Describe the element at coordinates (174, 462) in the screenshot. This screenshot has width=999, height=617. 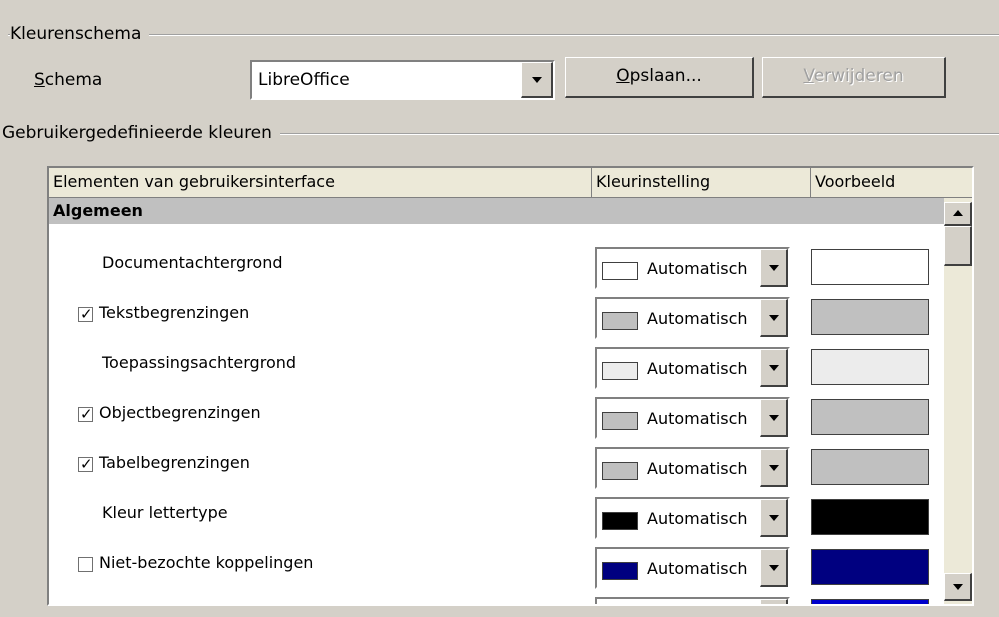
I see `row-label: Tabelbegrenzingen` at that location.